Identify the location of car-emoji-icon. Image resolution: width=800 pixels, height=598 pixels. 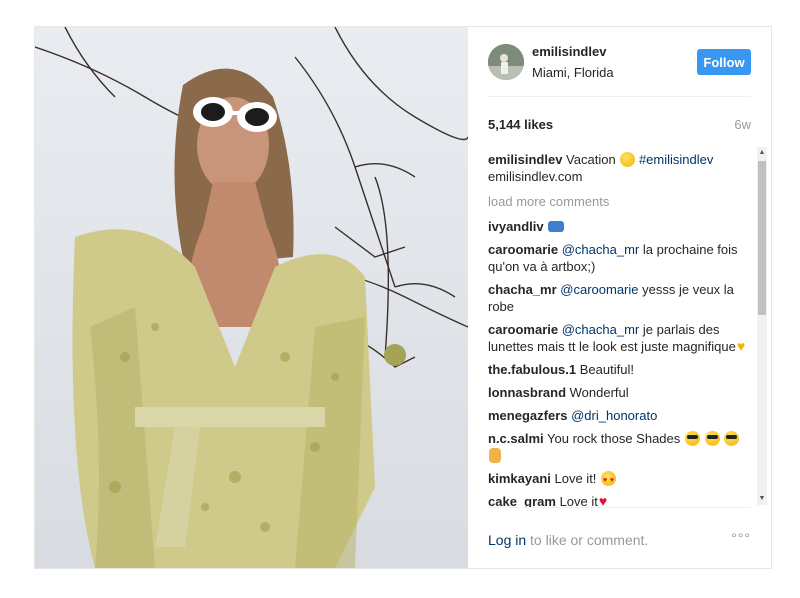
(556, 226).